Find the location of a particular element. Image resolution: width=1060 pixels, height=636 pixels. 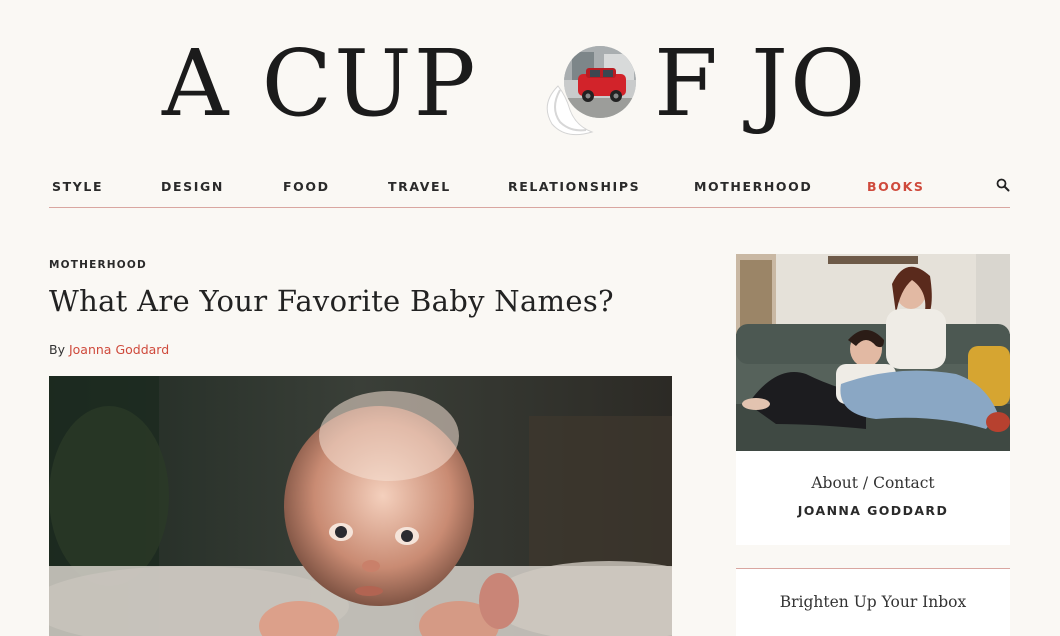

about-contact-link: About / Contact is located at coordinates (873, 483).